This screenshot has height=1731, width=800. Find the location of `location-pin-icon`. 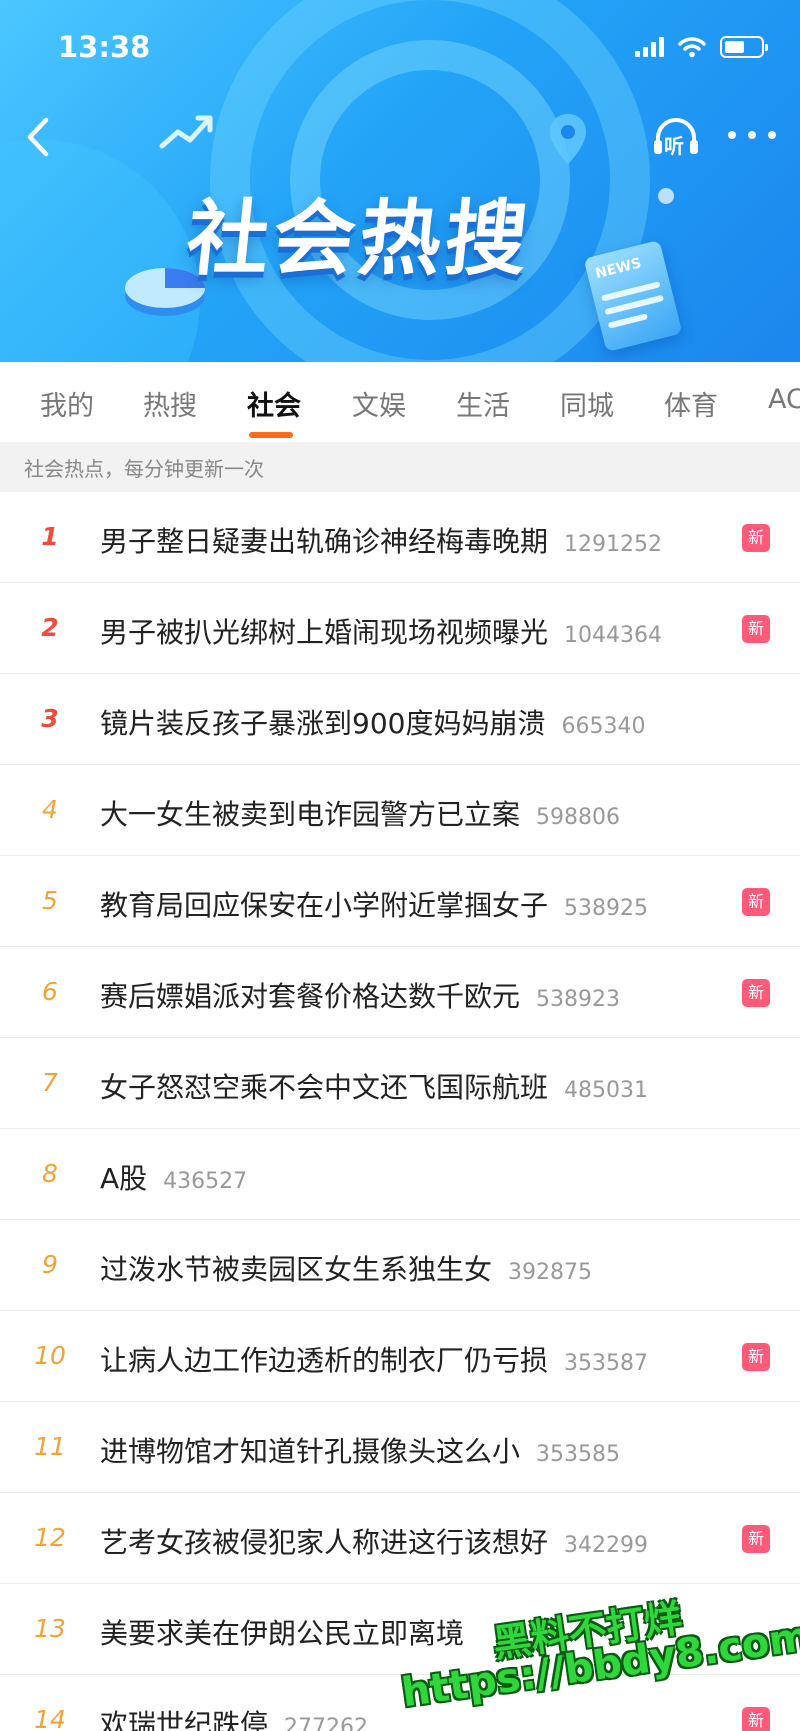

location-pin-icon is located at coordinates (568, 139).